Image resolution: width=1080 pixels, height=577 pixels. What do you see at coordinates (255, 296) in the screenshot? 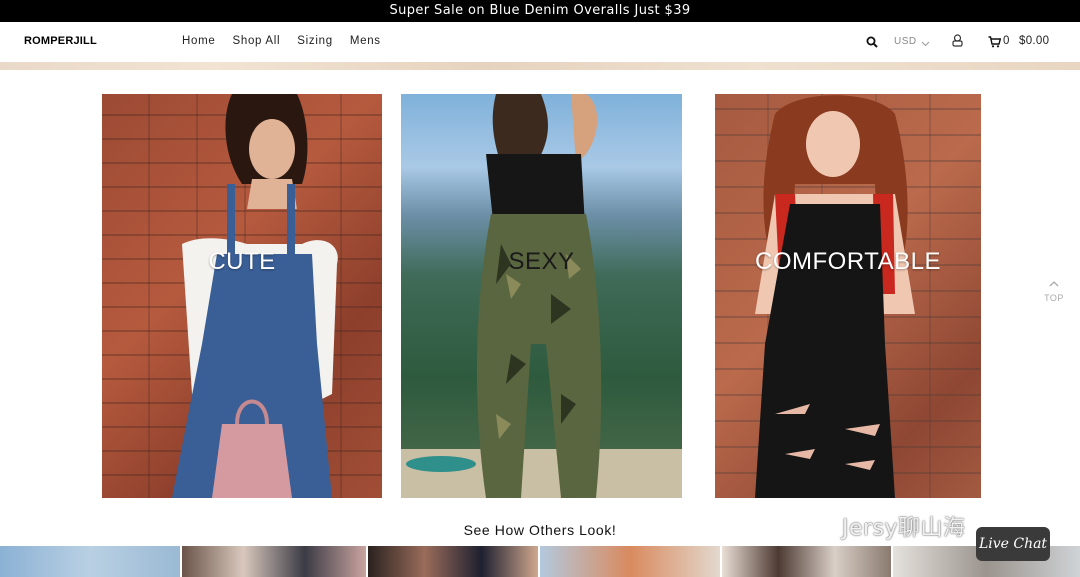
I see `model-photo-cute` at bounding box center [255, 296].